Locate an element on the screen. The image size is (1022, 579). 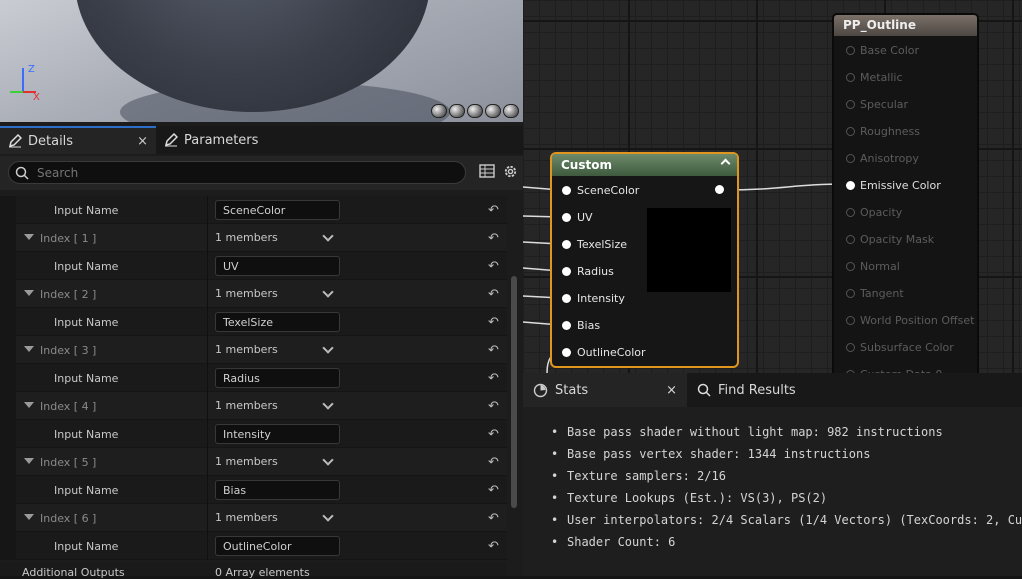
tab-details: Details × is located at coordinates (78, 140).